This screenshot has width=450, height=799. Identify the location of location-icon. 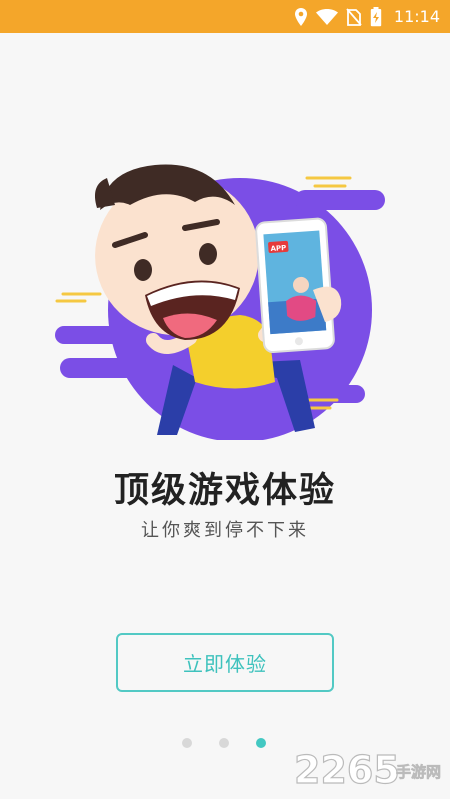
(301, 16).